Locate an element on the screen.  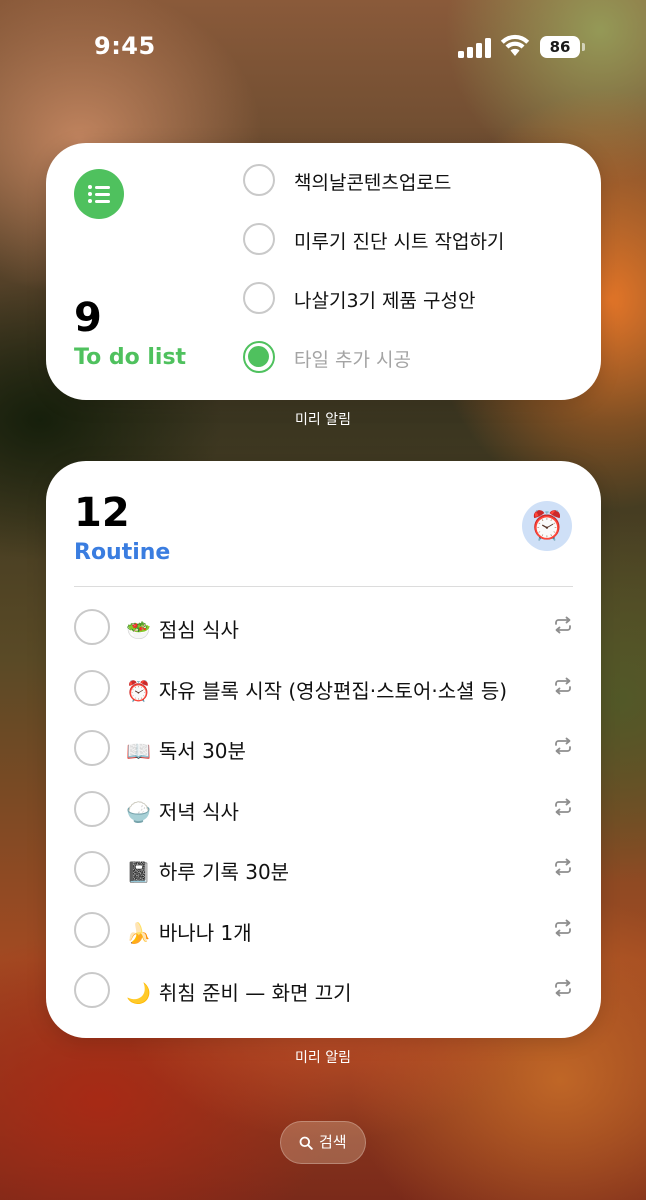
todo-item: 책의날콘텐츠업로드 is located at coordinates (413, 182).